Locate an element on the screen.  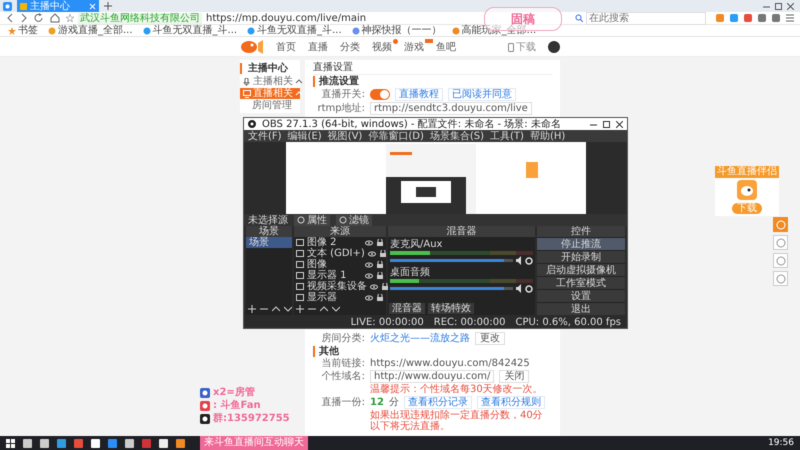
menu-item: 文件(F) is located at coordinates (265, 136).